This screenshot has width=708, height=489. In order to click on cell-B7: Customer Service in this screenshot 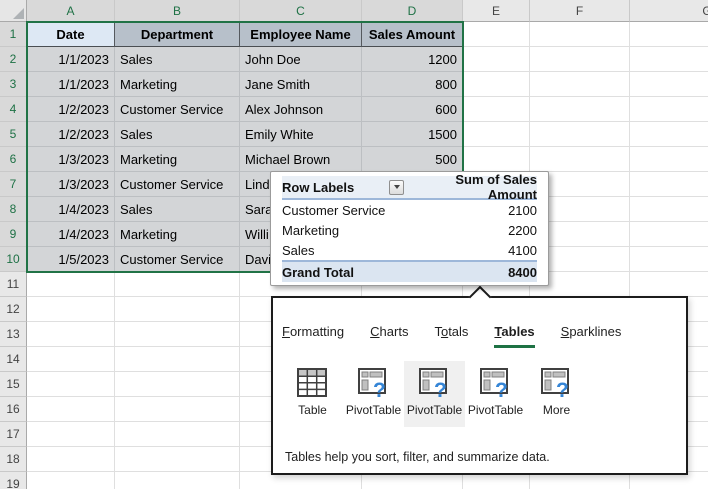, I will do `click(177, 184)`.